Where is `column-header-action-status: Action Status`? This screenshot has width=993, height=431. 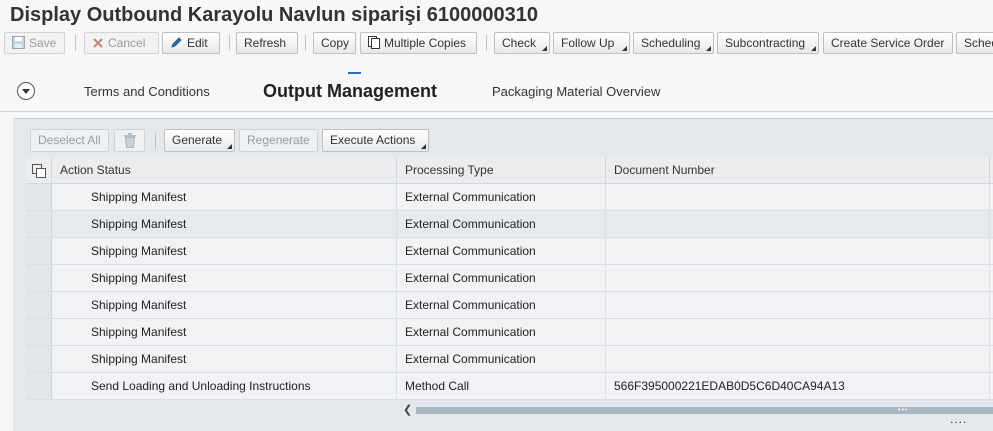 column-header-action-status: Action Status is located at coordinates (224, 170).